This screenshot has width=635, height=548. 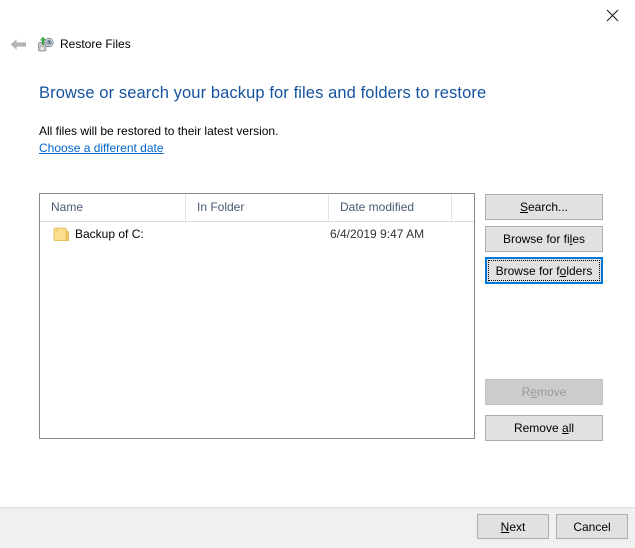 What do you see at coordinates (101, 148) in the screenshot?
I see `choose-different-date-link: Choose a different date` at bounding box center [101, 148].